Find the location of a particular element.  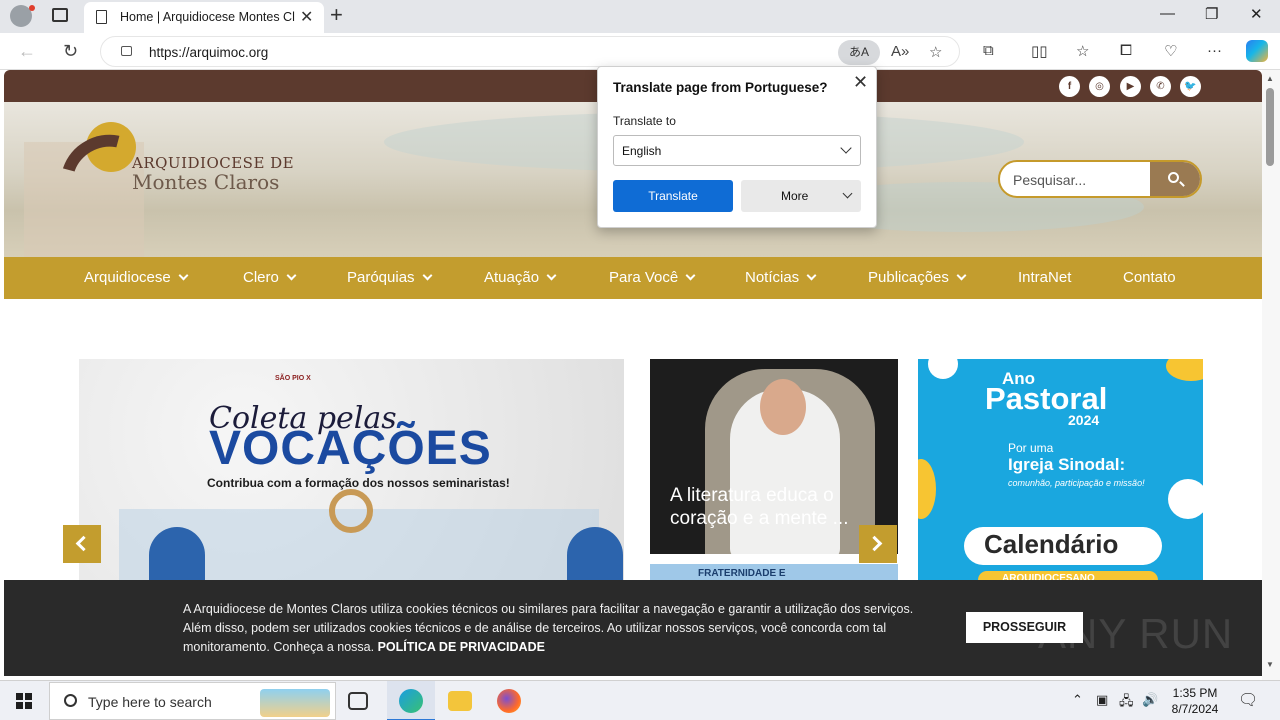

twitter-icon: 🐦 is located at coordinates (1190, 86).